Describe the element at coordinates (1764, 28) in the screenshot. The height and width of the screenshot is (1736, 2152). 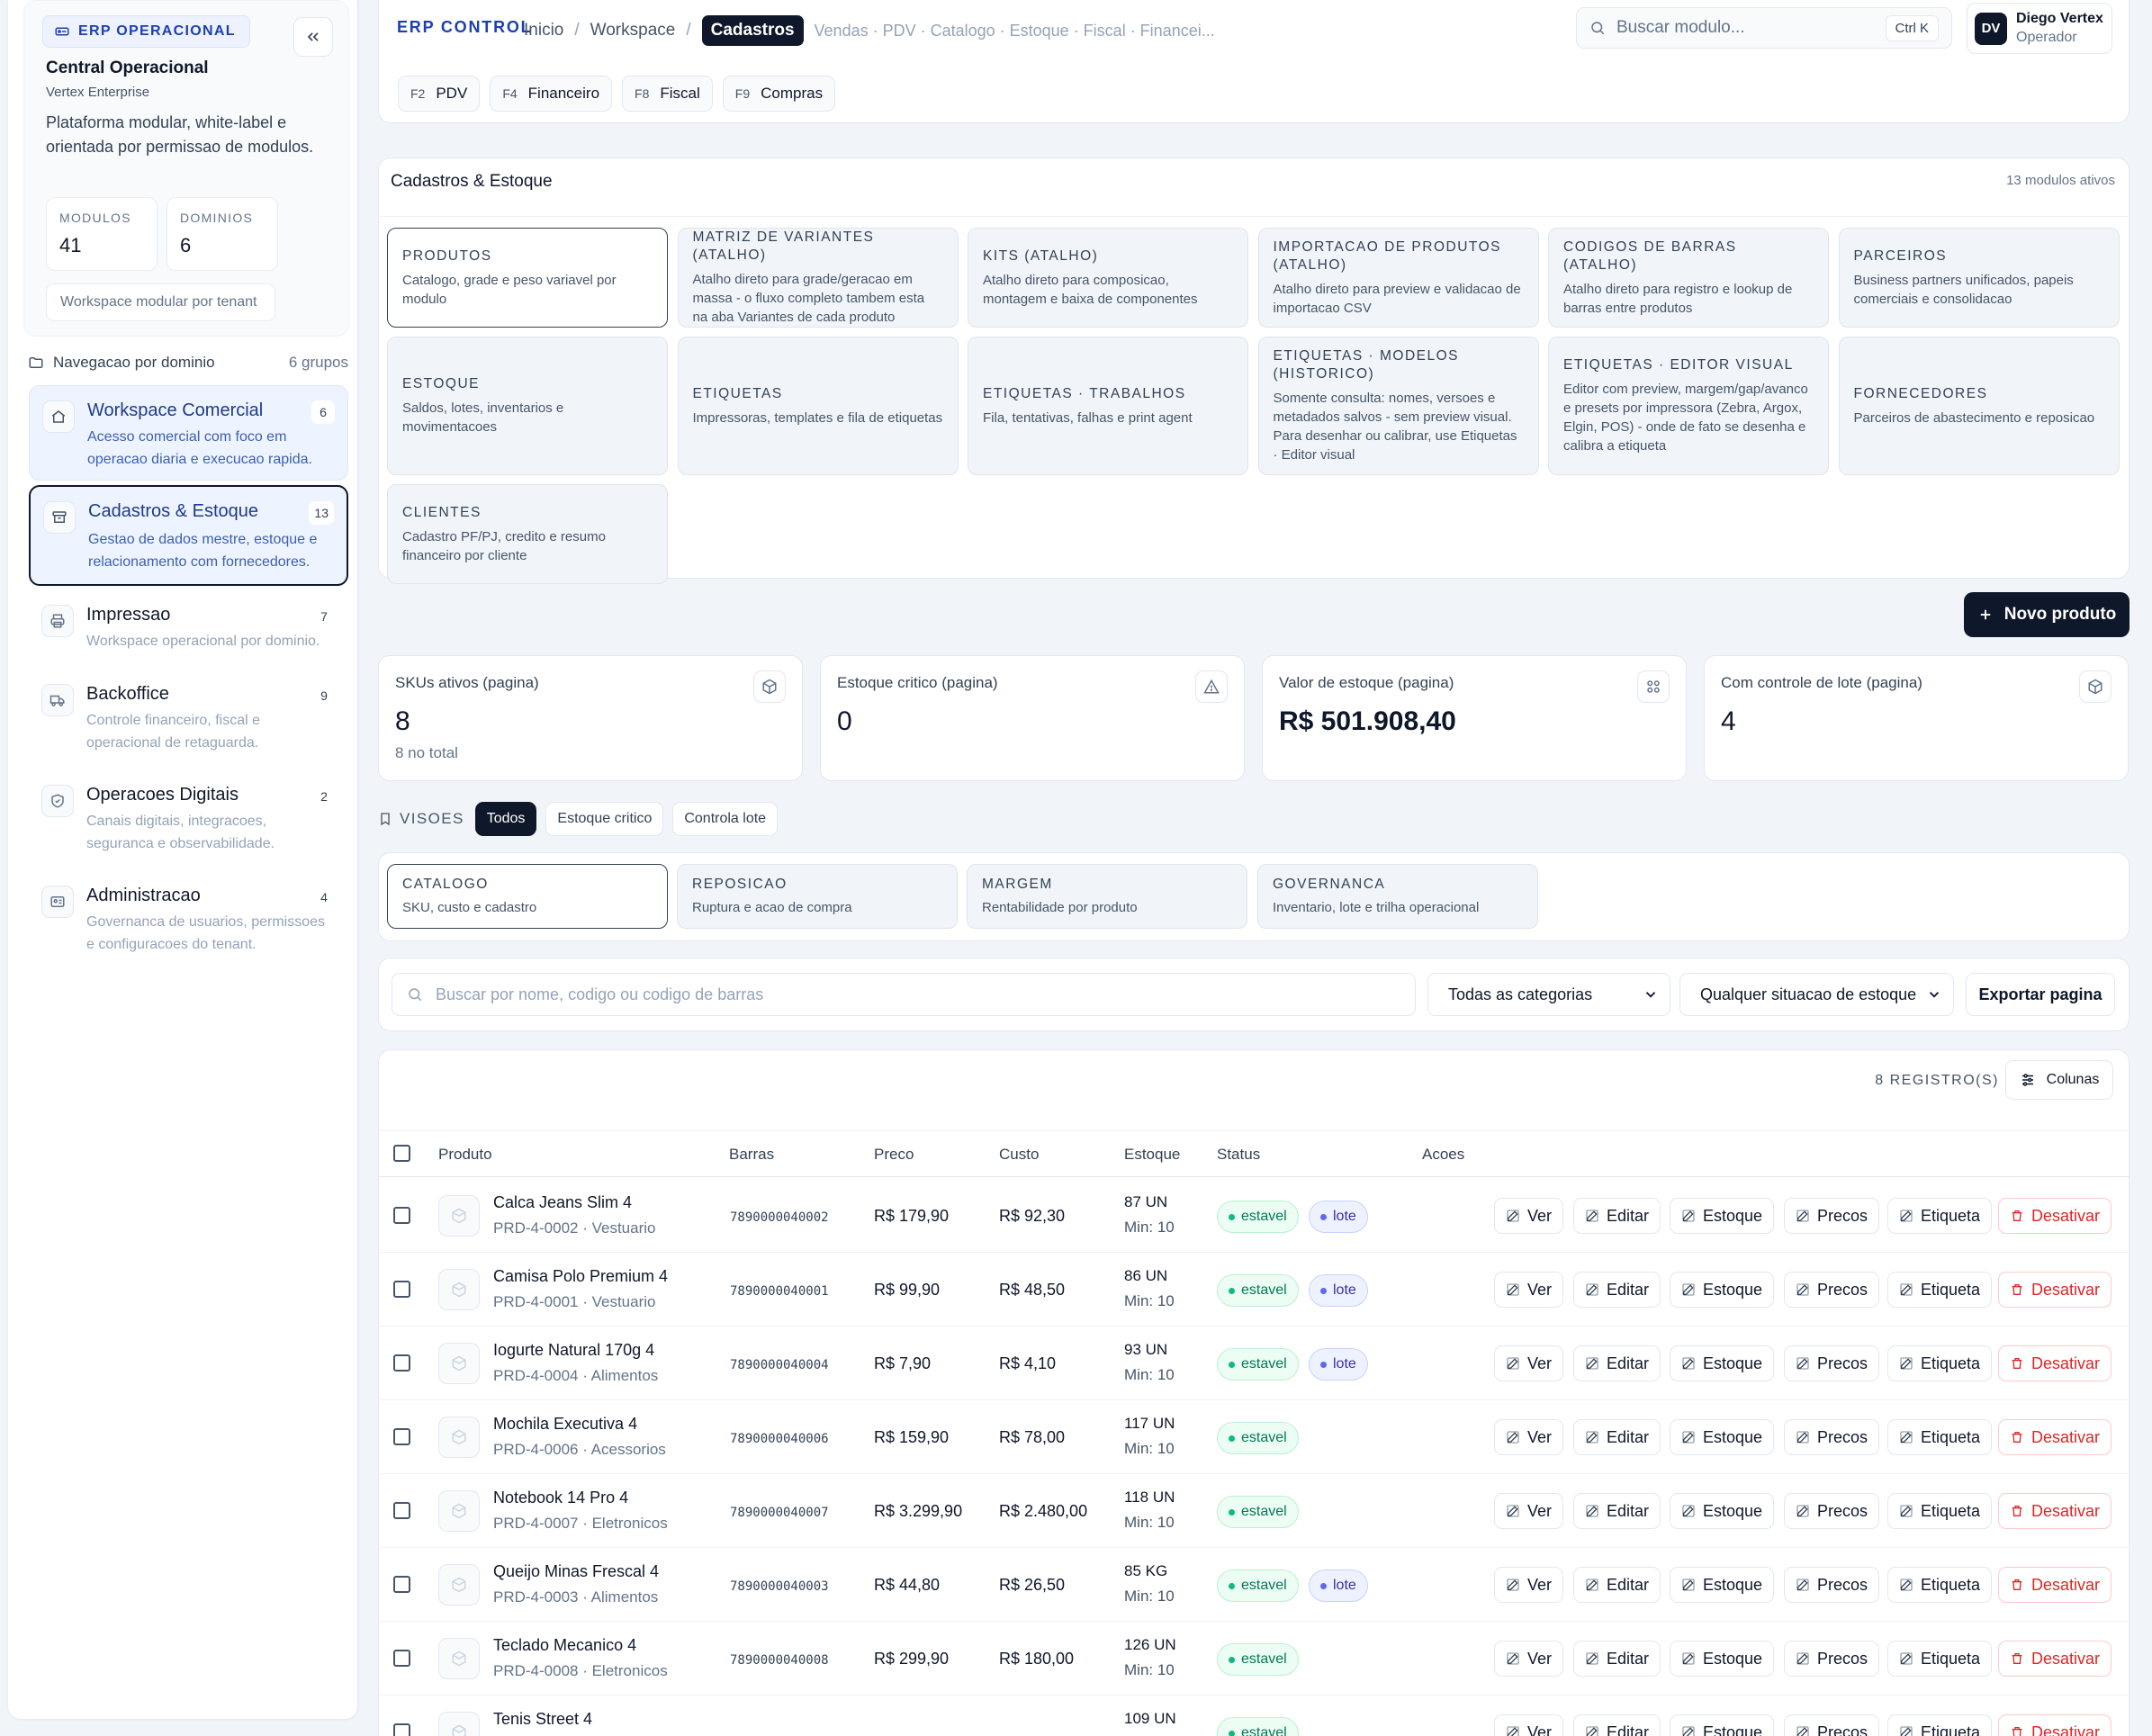
I see `module-search-input: Buscar modulo... Ctrl K` at that location.